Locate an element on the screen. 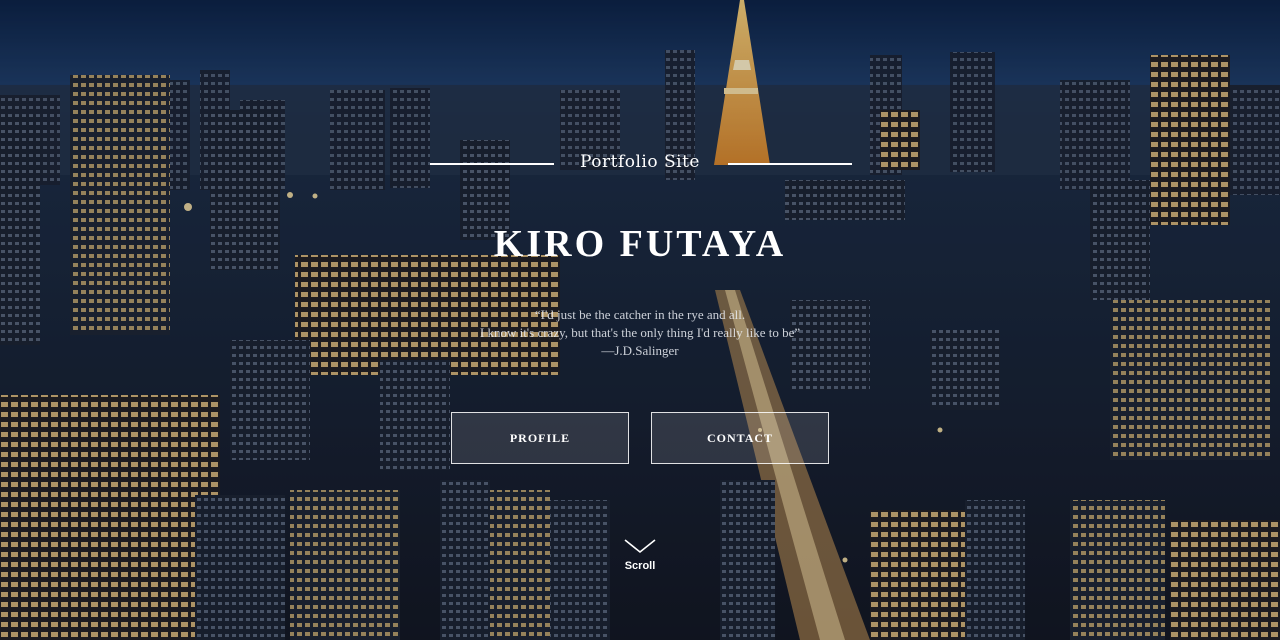 This screenshot has height=640, width=1280. scroll-label: Scroll is located at coordinates (640, 566).